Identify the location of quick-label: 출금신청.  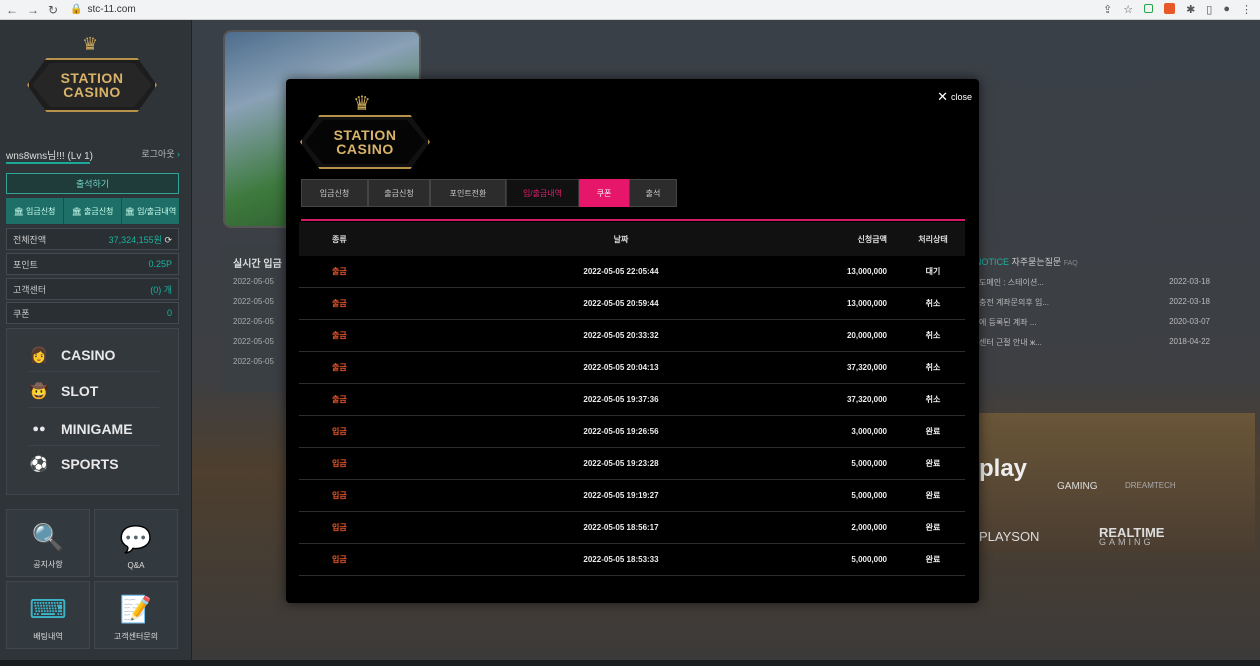
(98, 211).